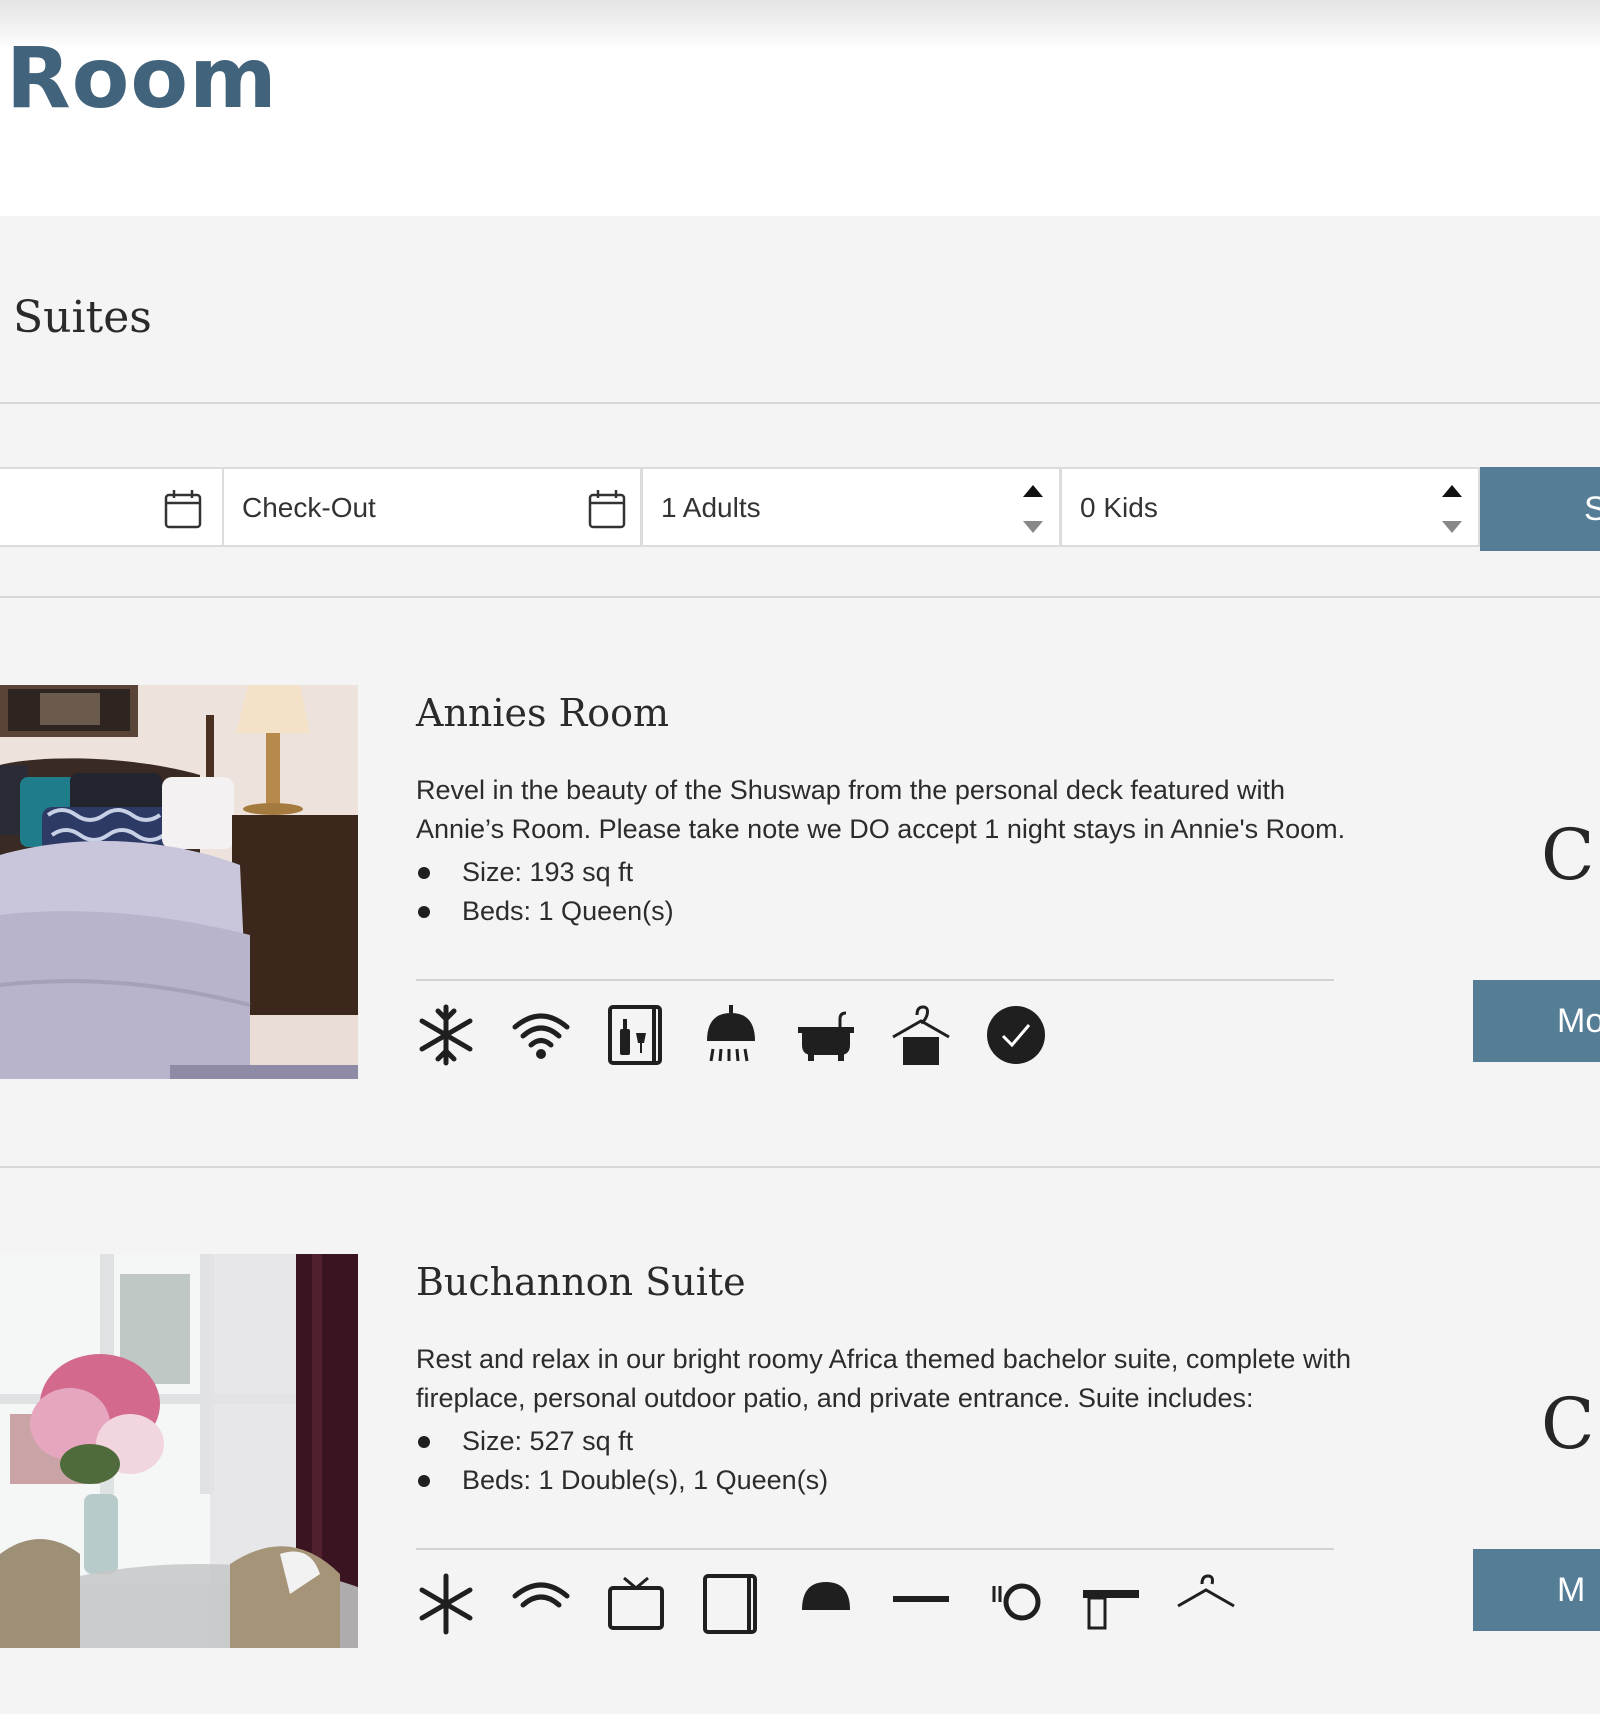 This screenshot has height=1714, width=1600. I want to click on room-features: Size: 193 sq ft Beds: 1 Queen(s), so click(866, 892).